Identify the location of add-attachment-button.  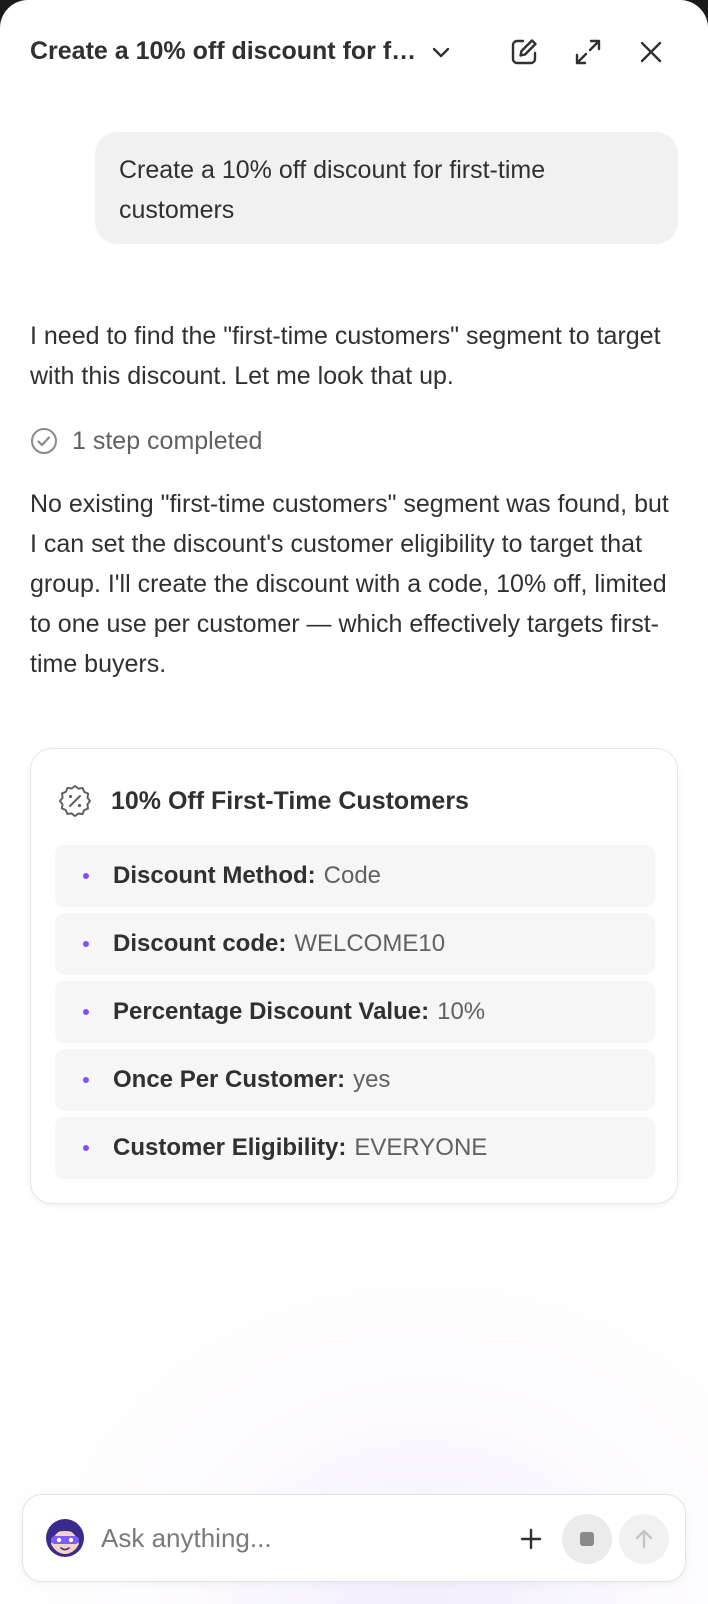
(531, 1539).